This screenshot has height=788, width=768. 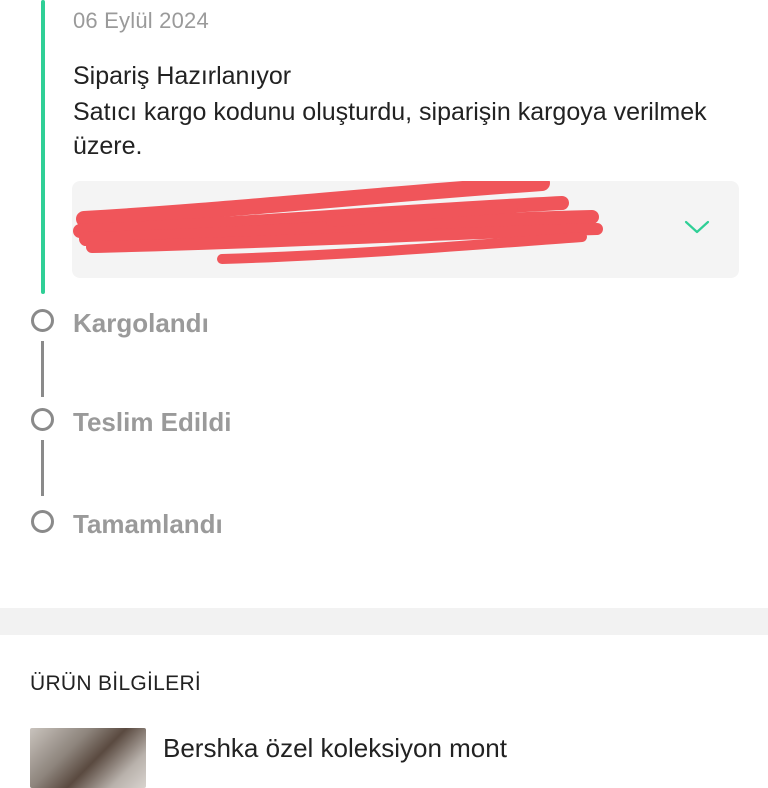 I want to click on chevron-down-icon, so click(x=697, y=227).